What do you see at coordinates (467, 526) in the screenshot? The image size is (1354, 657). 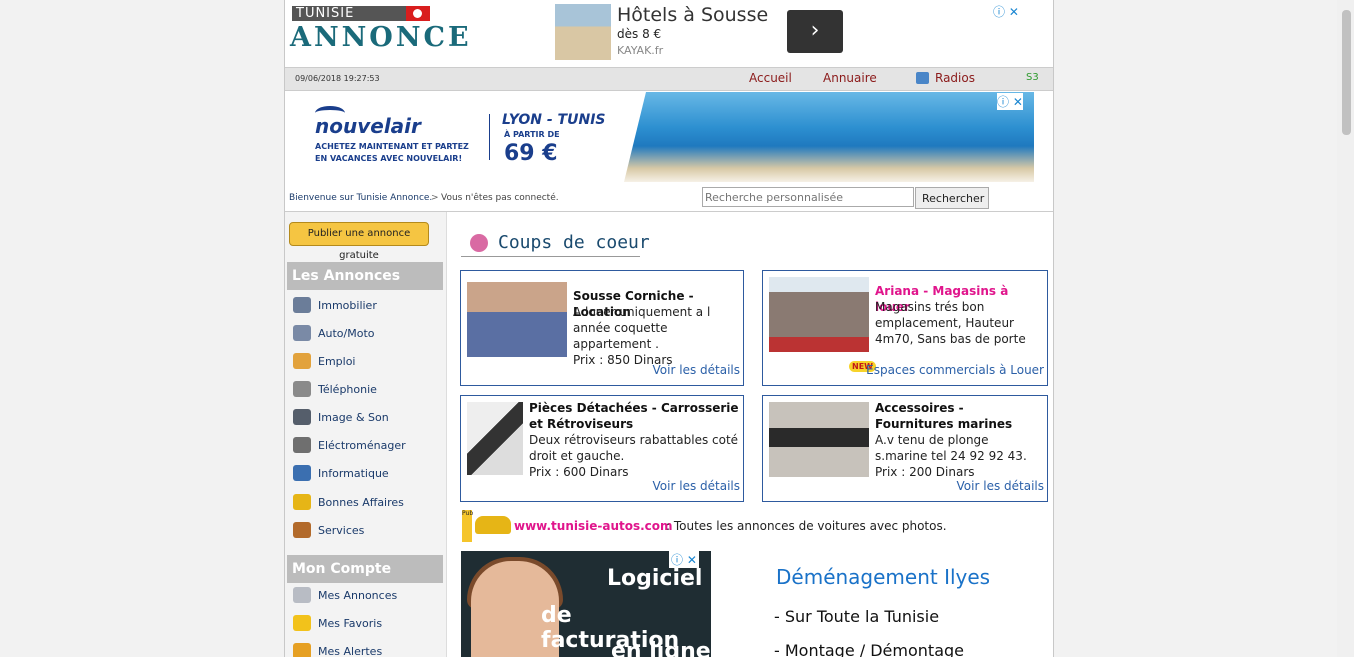 I see `pub-tag: Pub` at bounding box center [467, 526].